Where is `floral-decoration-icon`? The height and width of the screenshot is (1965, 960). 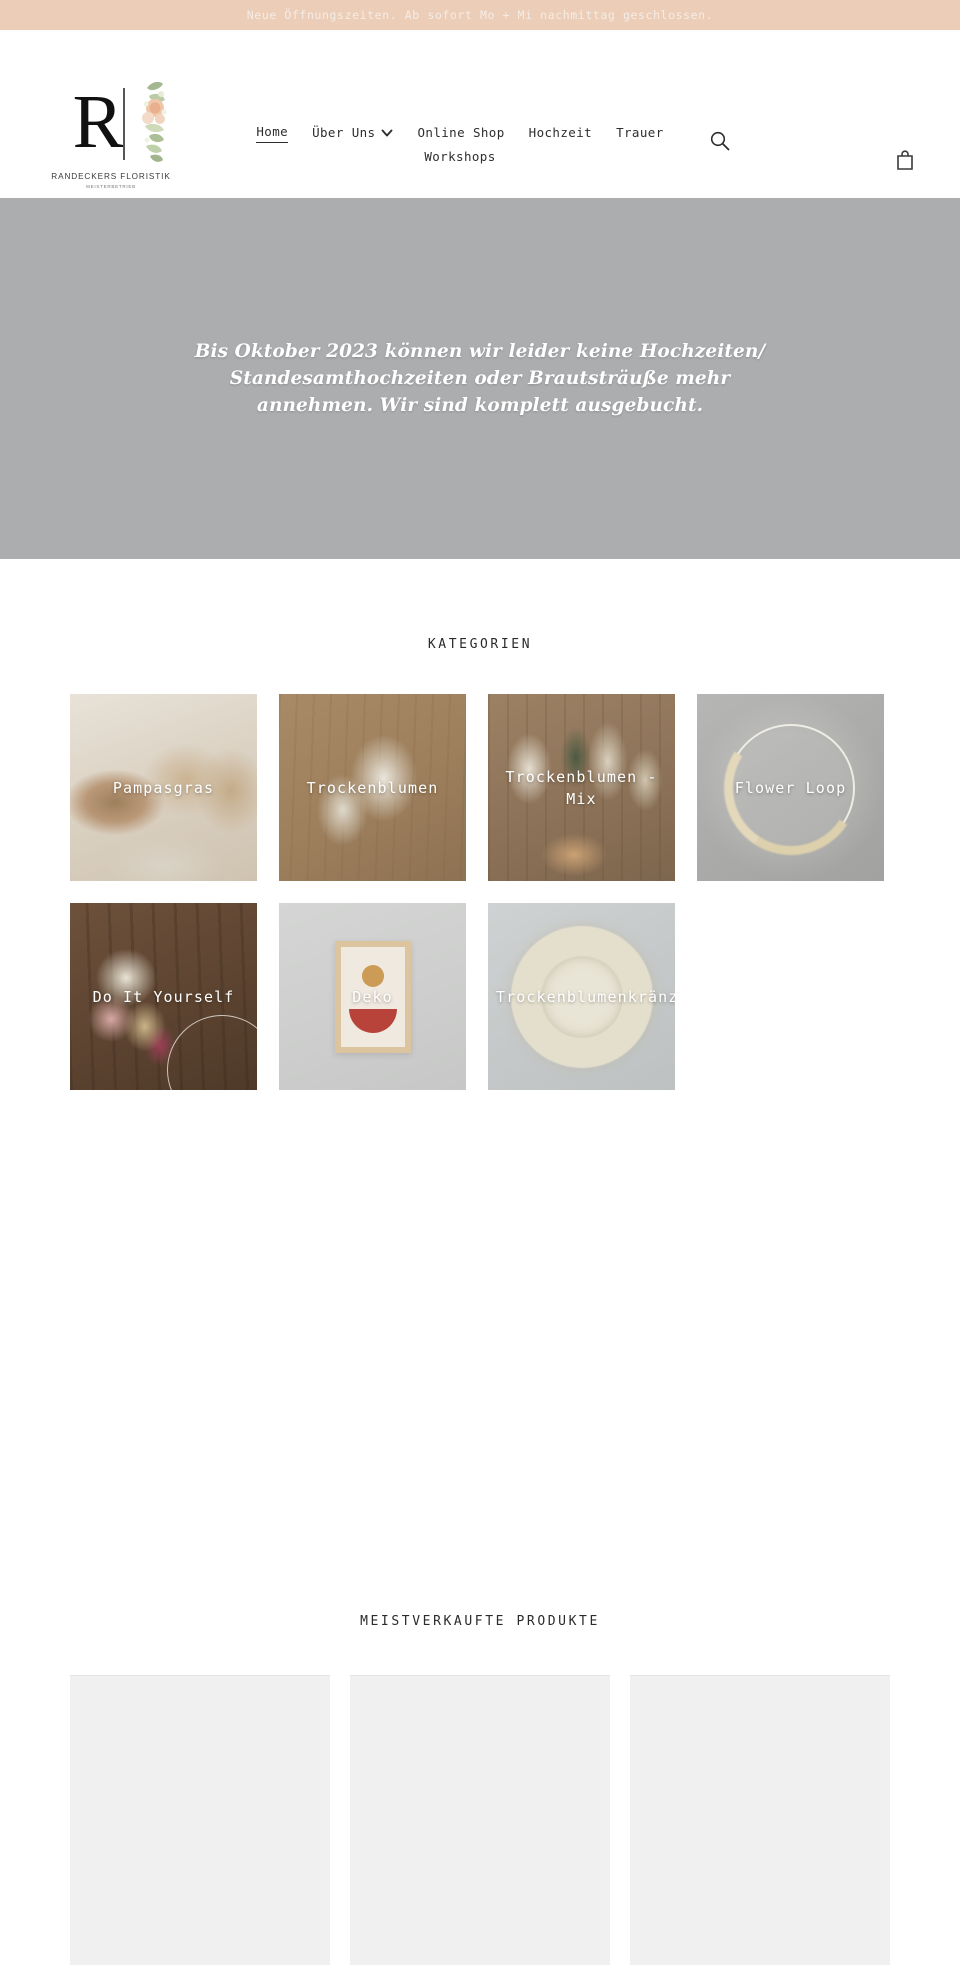 floral-decoration-icon is located at coordinates (154, 121).